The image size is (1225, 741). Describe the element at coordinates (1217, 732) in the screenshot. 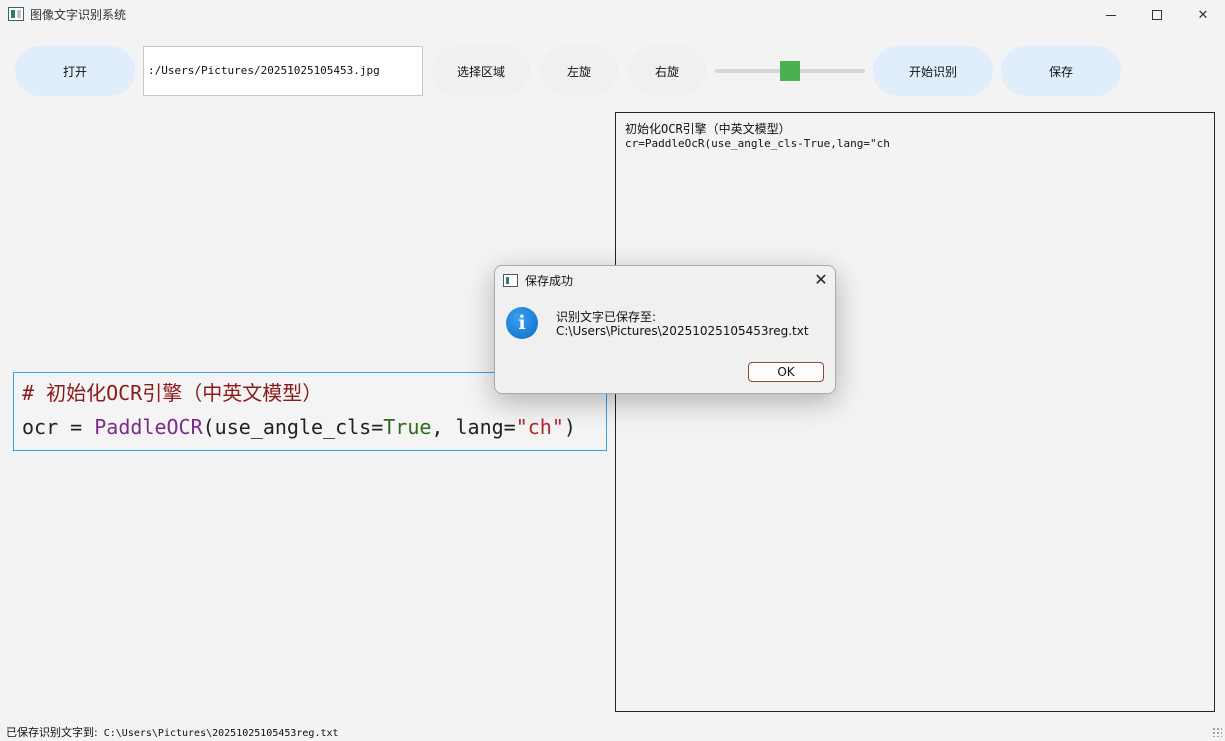

I see `resize-grip` at that location.